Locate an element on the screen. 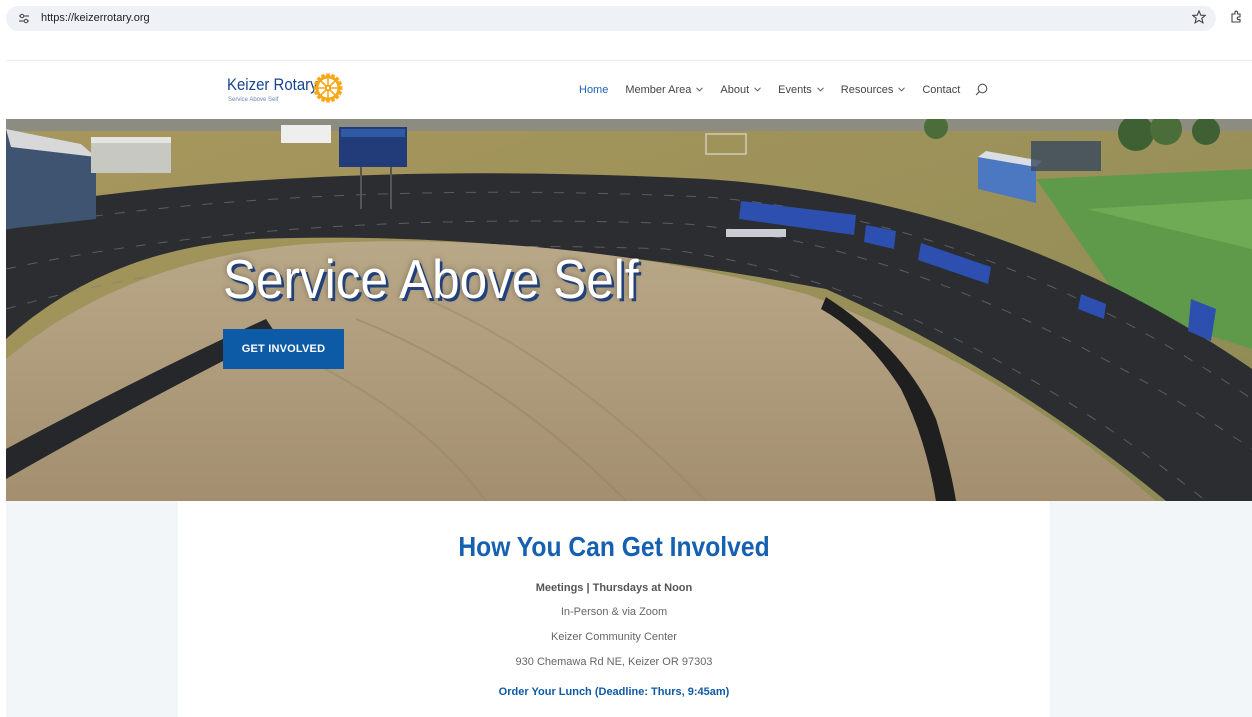 The image size is (1252, 717). get-involved-button: GET INVOLVED is located at coordinates (283, 349).